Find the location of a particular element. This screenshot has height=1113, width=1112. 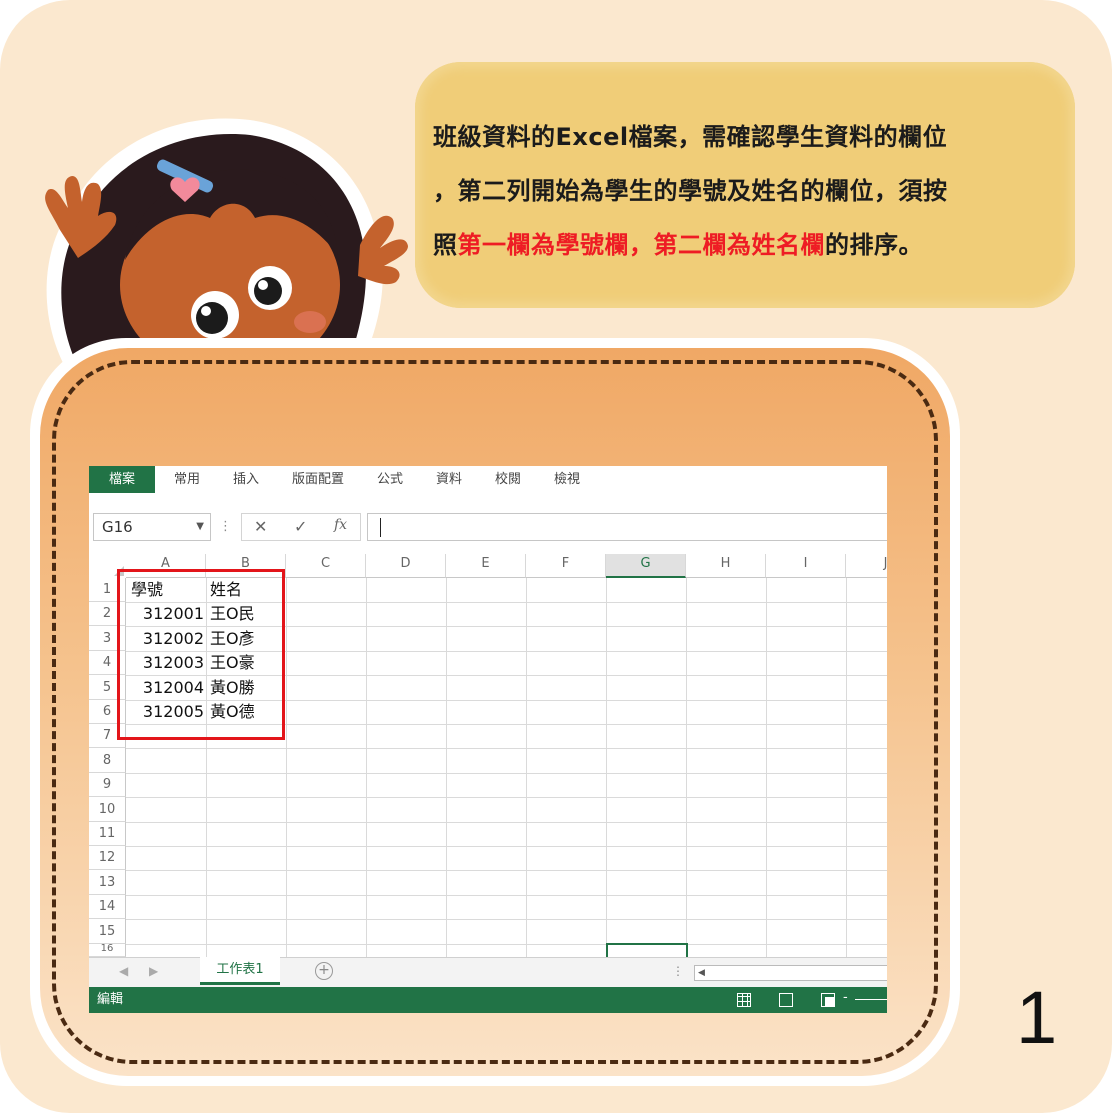

cancel-icon: ✕ is located at coordinates (260, 526).